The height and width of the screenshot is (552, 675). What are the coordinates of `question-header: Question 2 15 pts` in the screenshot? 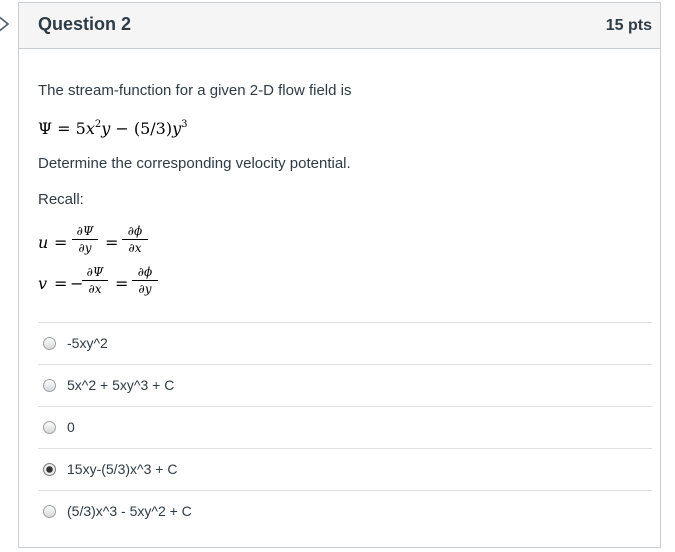 It's located at (339, 26).